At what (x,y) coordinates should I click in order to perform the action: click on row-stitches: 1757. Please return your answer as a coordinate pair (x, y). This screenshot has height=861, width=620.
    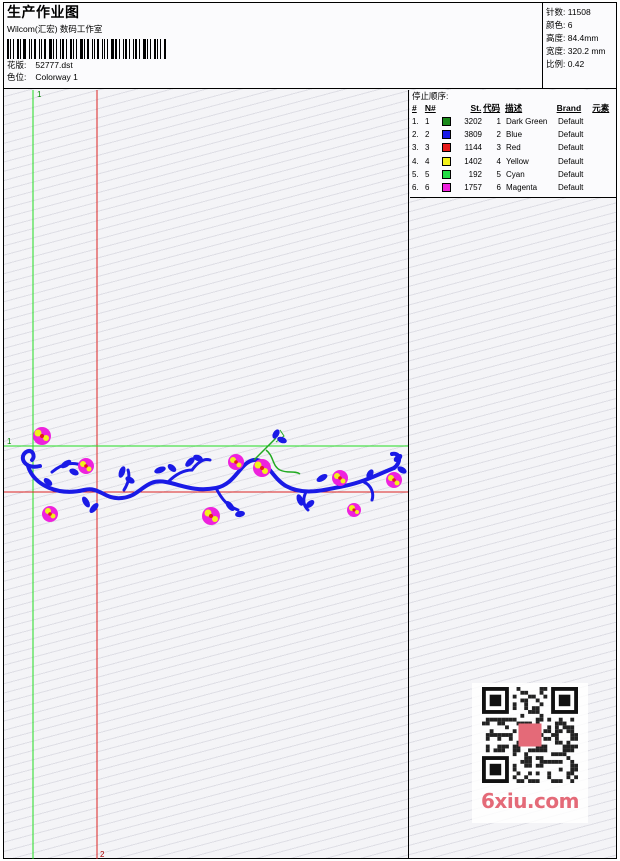
    Looking at the image, I should click on (473, 188).